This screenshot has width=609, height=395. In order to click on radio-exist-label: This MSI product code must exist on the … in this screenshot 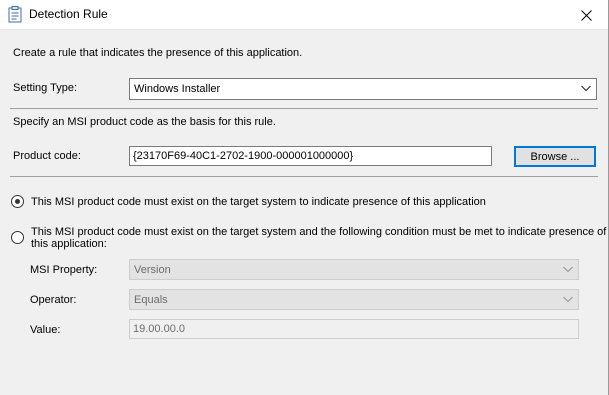, I will do `click(258, 202)`.